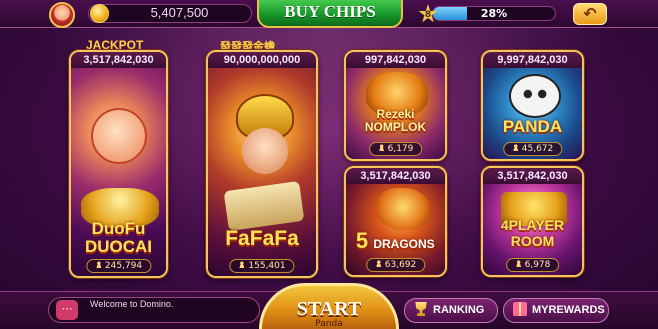 This screenshot has width=658, height=329. I want to click on game-title-line2: NOMPLOK, so click(395, 127).